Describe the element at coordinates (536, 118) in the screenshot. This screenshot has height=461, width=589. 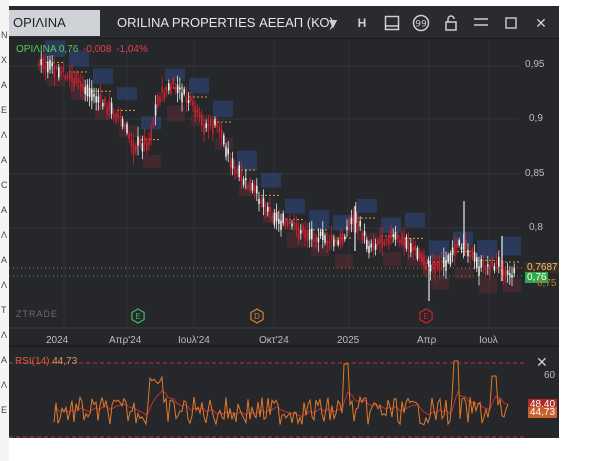
I see `y-tick-label: 0,9` at that location.